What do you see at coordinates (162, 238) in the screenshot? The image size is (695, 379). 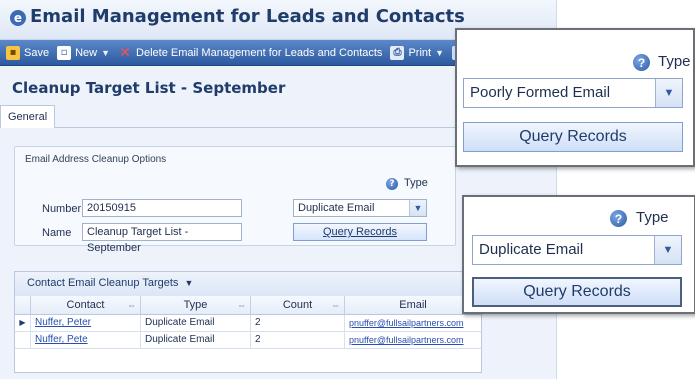 I see `name-field: Cleanup Target List - September` at bounding box center [162, 238].